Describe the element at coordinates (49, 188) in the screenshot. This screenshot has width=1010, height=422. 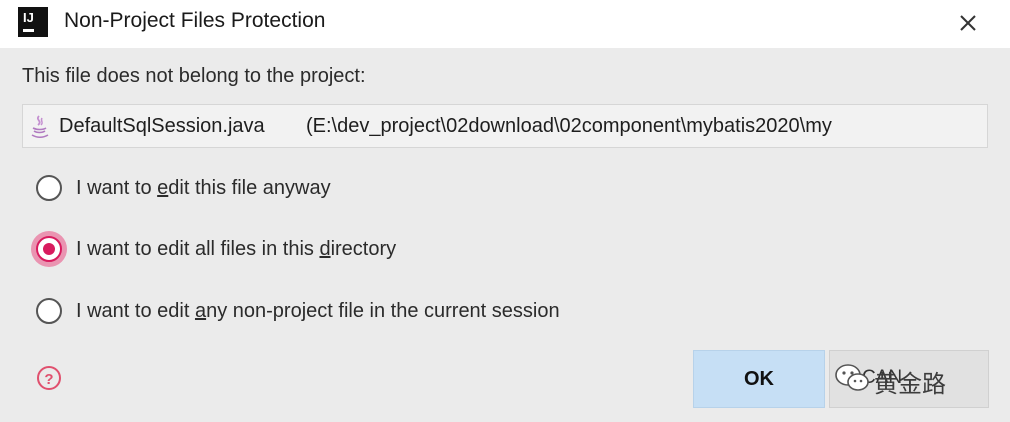
I see `radio-edit-file` at that location.